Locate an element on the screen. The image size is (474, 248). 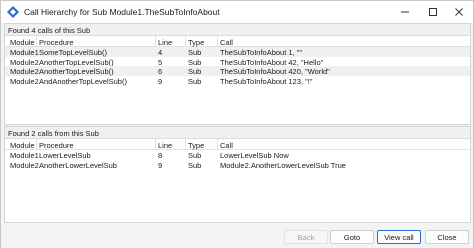
vba-diamond-icon is located at coordinates (13, 12).